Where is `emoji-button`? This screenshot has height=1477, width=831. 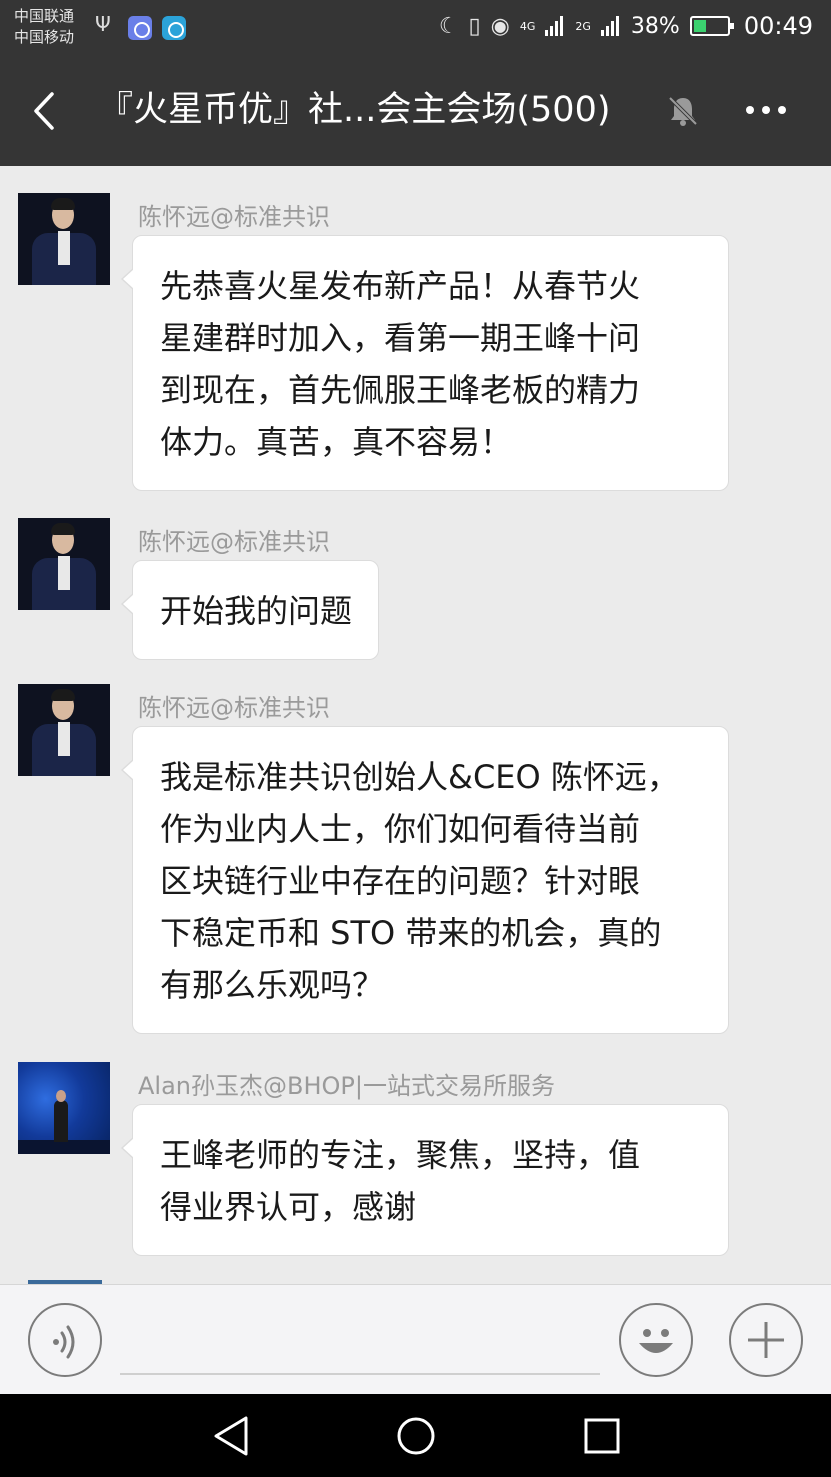 emoji-button is located at coordinates (656, 1340).